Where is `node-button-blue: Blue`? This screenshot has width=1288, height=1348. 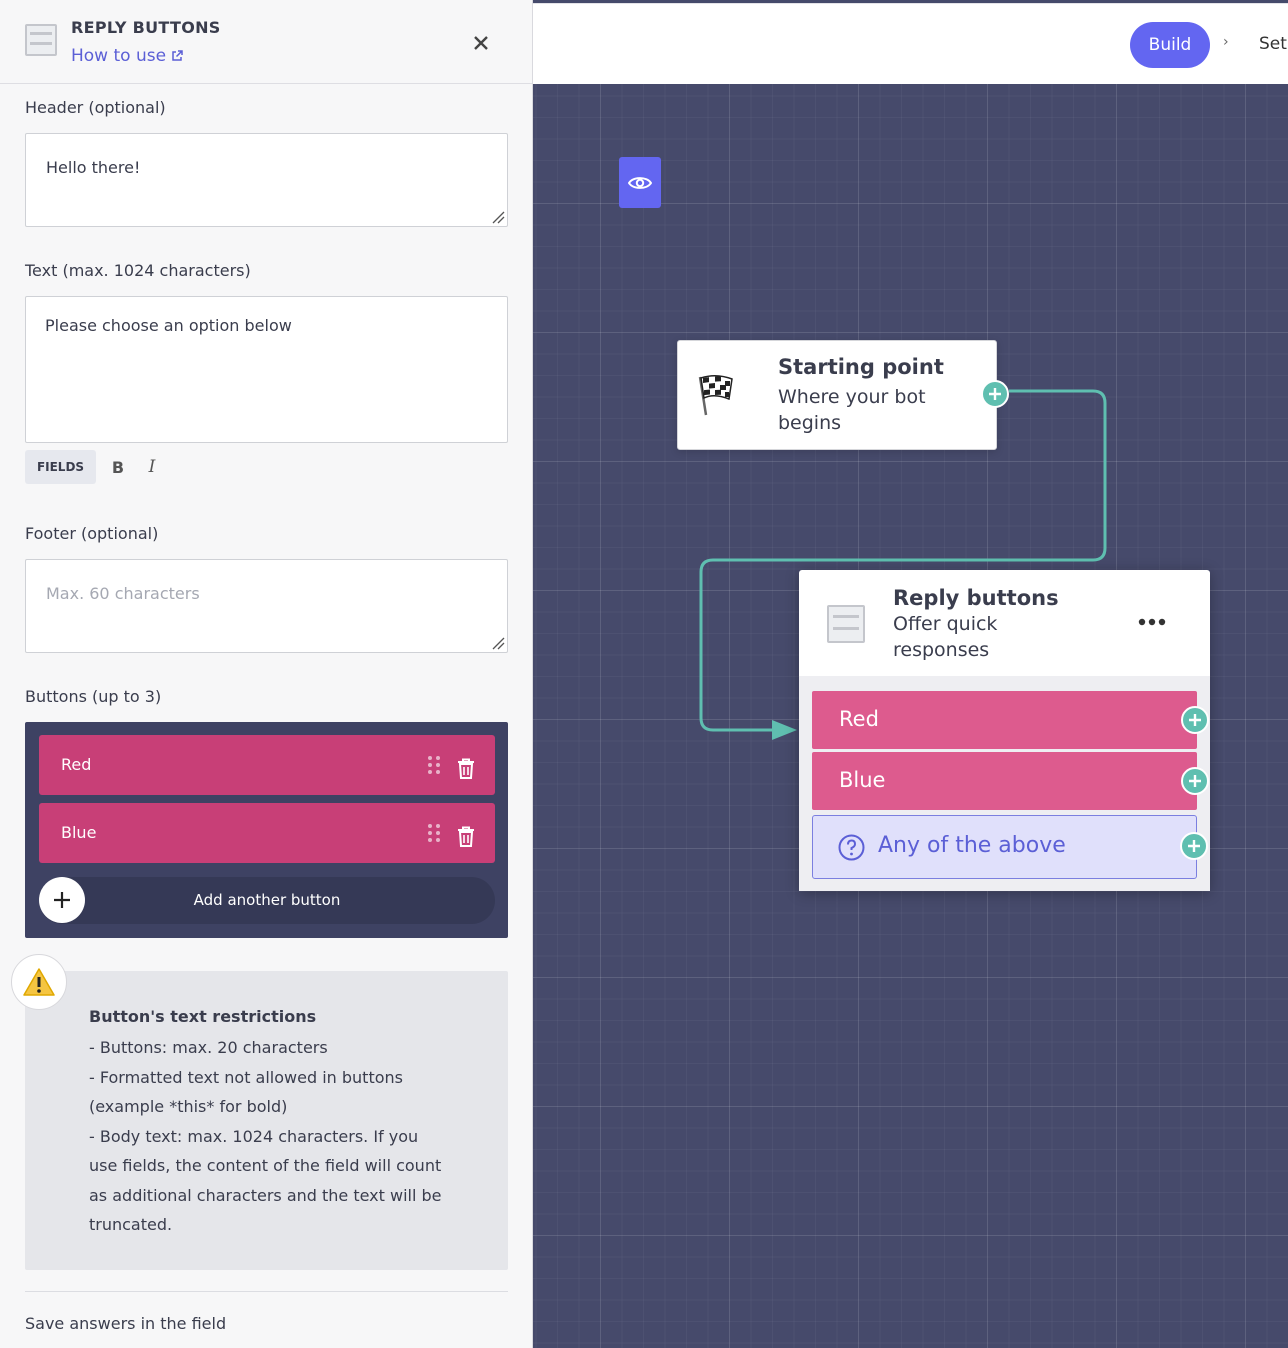 node-button-blue: Blue is located at coordinates (1004, 781).